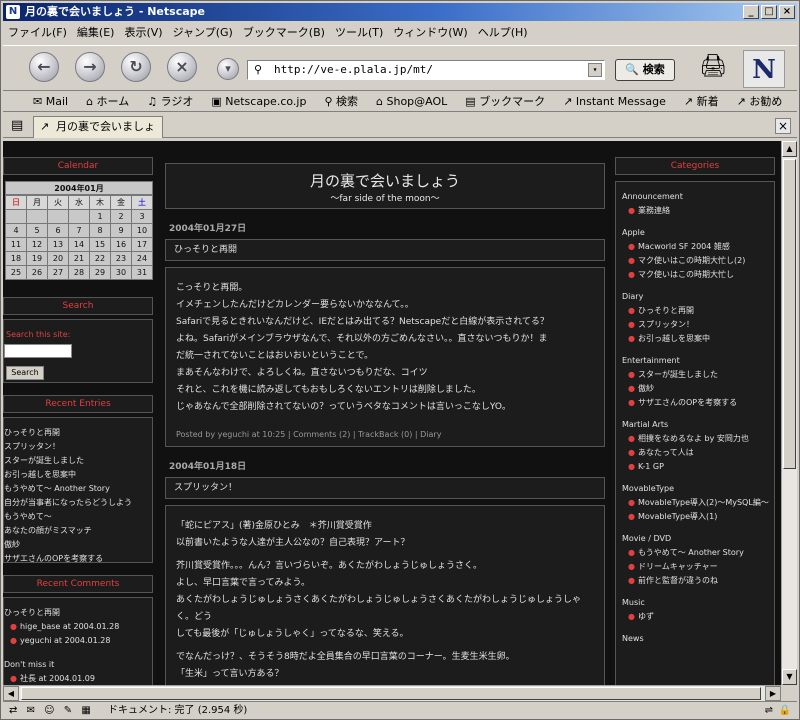 Image resolution: width=800 pixels, height=720 pixels. I want to click on category-entry: ● MovableType導入(2)〜MySQL編〜, so click(698, 503).